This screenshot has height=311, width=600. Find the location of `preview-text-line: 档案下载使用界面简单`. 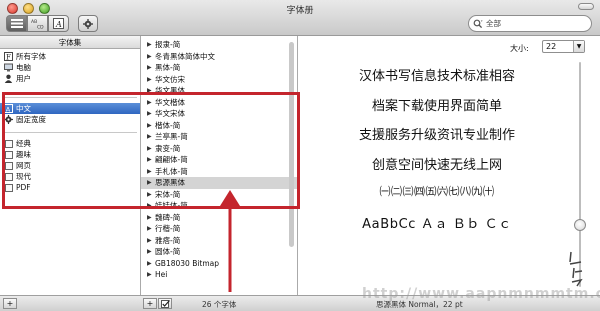

preview-text-line: 档案下载使用界面简单 is located at coordinates (436, 106).